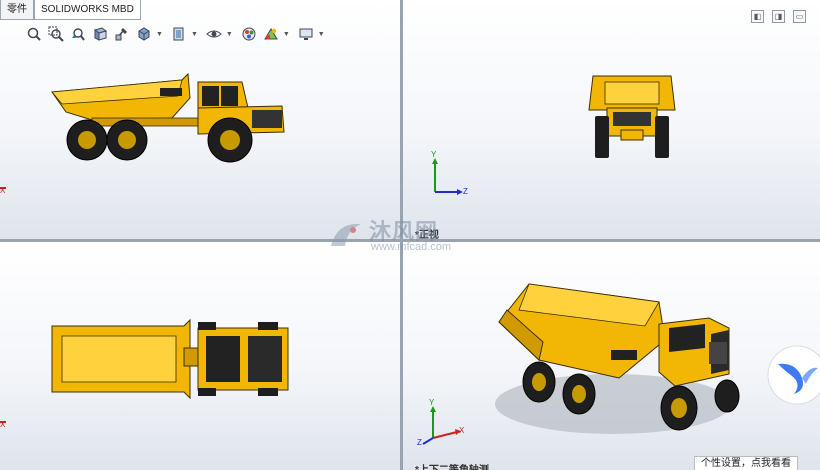 The height and width of the screenshot is (470, 820). I want to click on link-views-icon: ◨, so click(778, 16).